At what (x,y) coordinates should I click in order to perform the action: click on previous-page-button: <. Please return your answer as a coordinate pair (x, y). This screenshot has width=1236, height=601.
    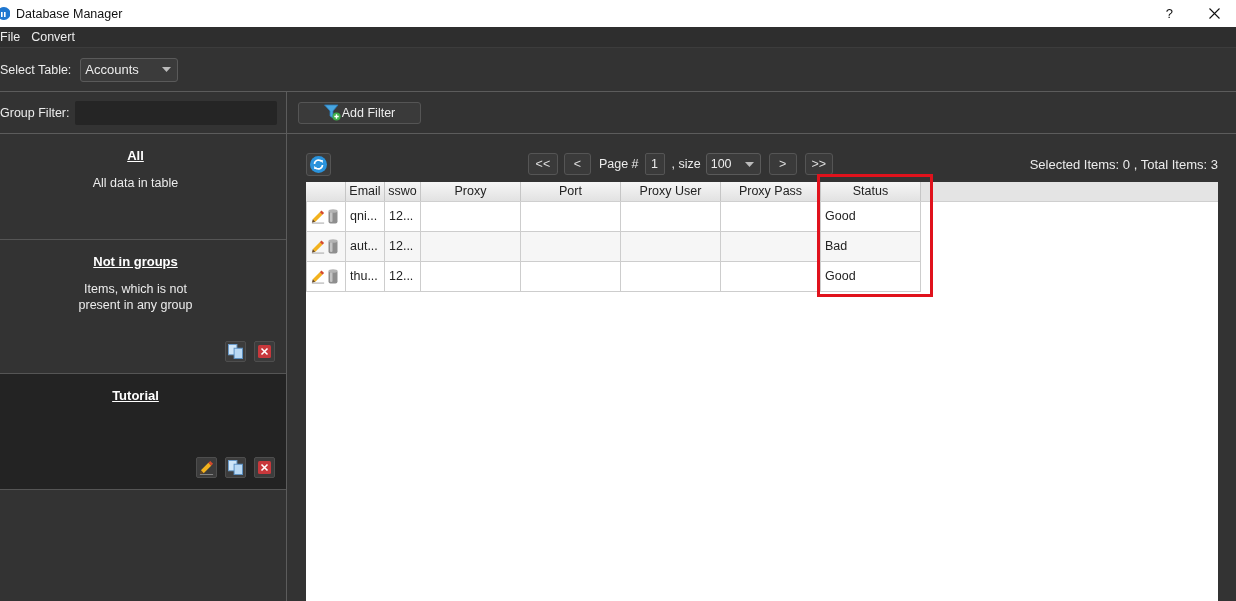
    Looking at the image, I should click on (577, 164).